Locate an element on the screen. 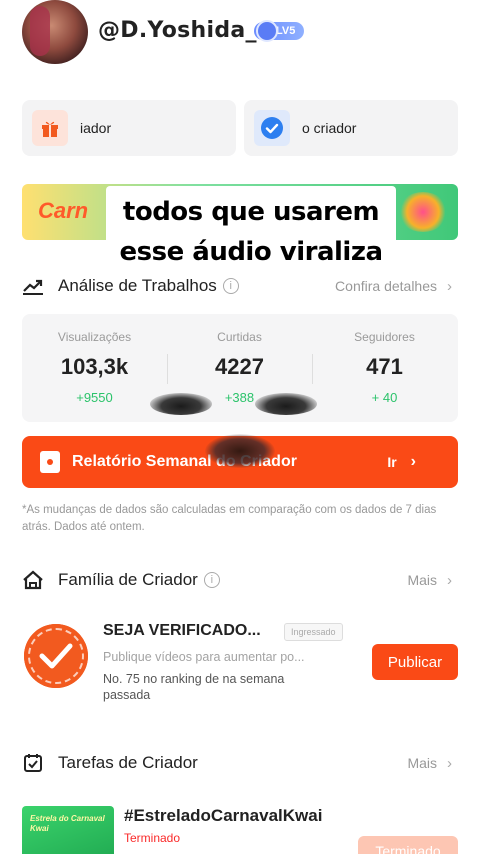  report-go: Ir › is located at coordinates (401, 462).